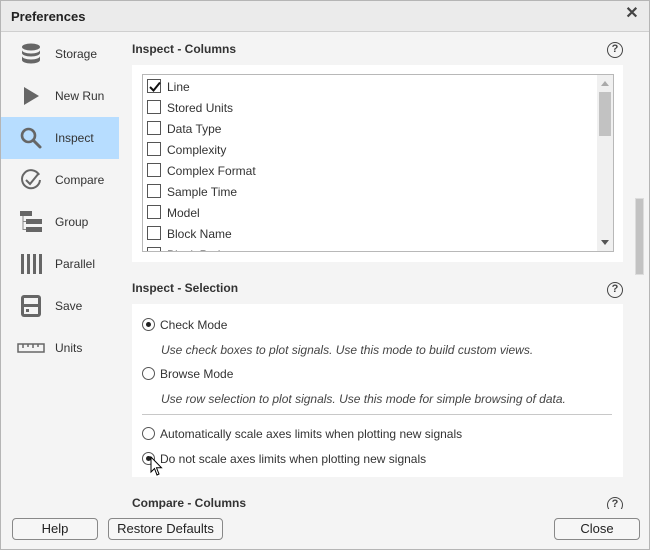 The width and height of the screenshot is (650, 550). I want to click on column-label: Complex Format, so click(211, 171).